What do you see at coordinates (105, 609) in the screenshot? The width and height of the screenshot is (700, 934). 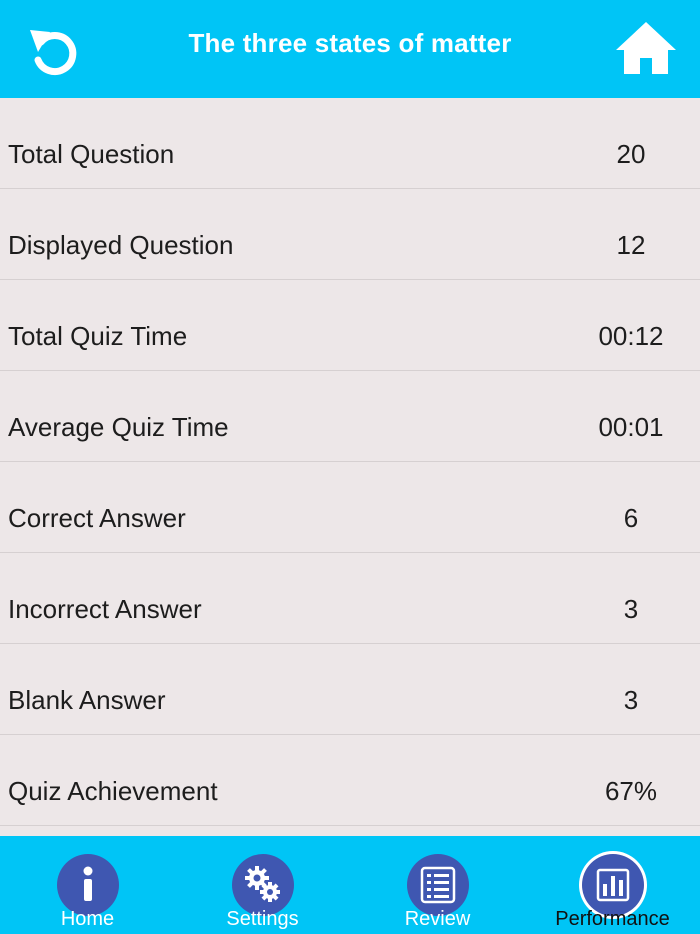 I see `stat-label: Incorrect Answer` at bounding box center [105, 609].